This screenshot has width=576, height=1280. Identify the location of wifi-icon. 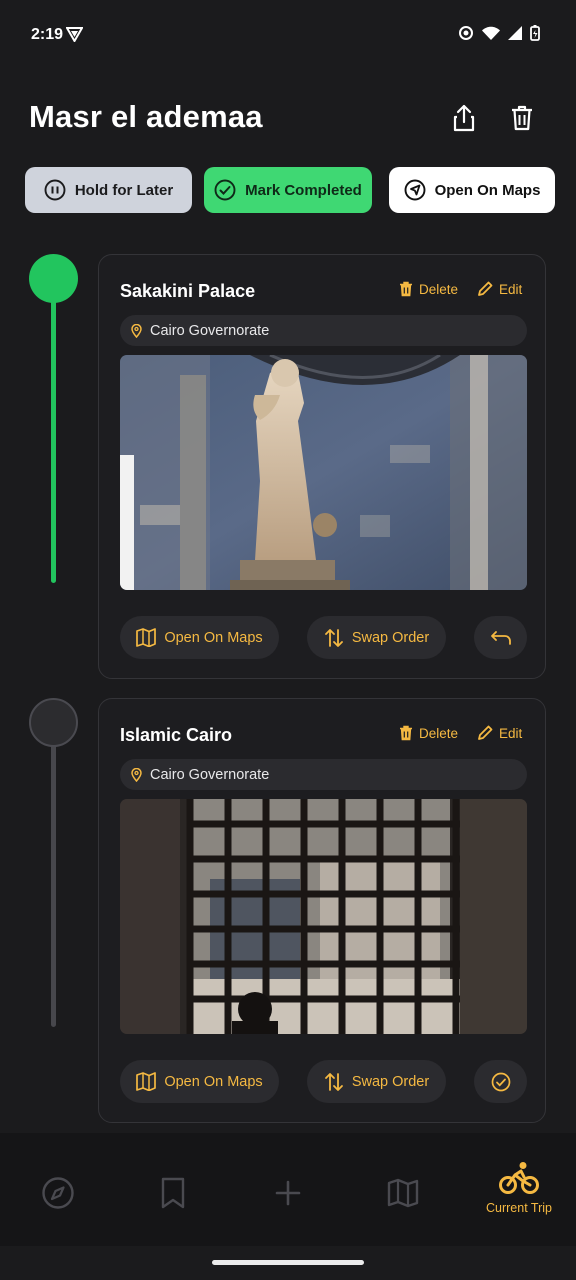
(491, 35).